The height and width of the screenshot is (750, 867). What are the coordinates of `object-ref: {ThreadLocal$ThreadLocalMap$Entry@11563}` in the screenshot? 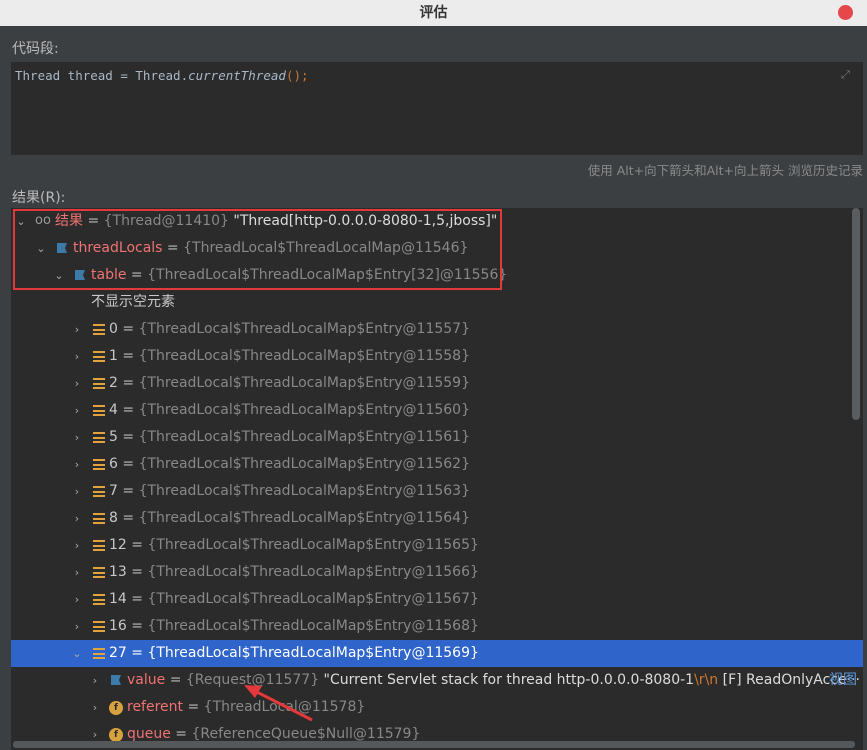 It's located at (304, 491).